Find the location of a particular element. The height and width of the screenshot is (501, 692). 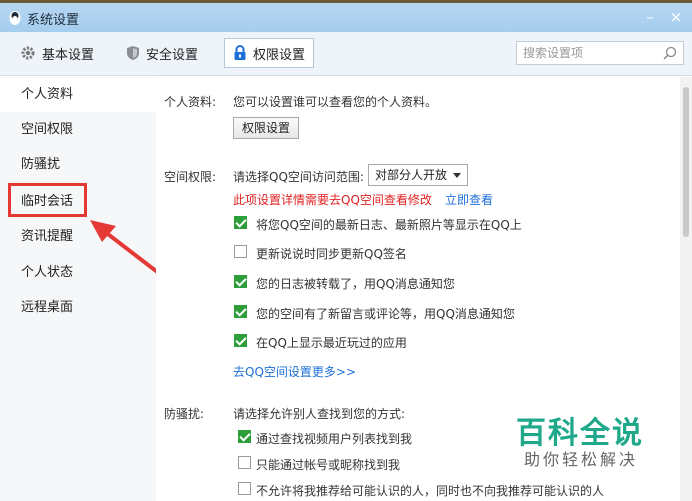

anti-harass-option-1-checkbox is located at coordinates (244, 436).